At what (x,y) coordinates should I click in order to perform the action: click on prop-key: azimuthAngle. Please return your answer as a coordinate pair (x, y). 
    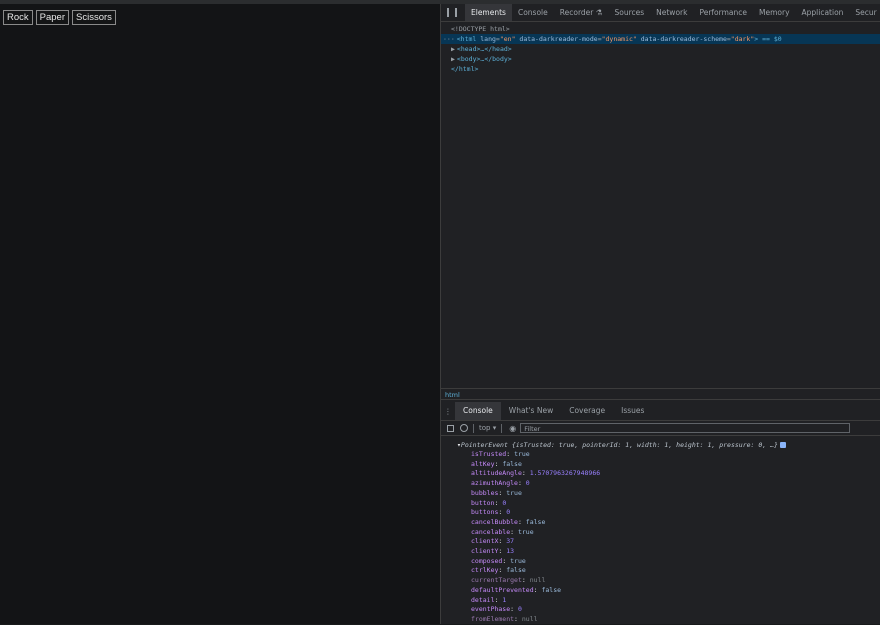
    Looking at the image, I should click on (494, 483).